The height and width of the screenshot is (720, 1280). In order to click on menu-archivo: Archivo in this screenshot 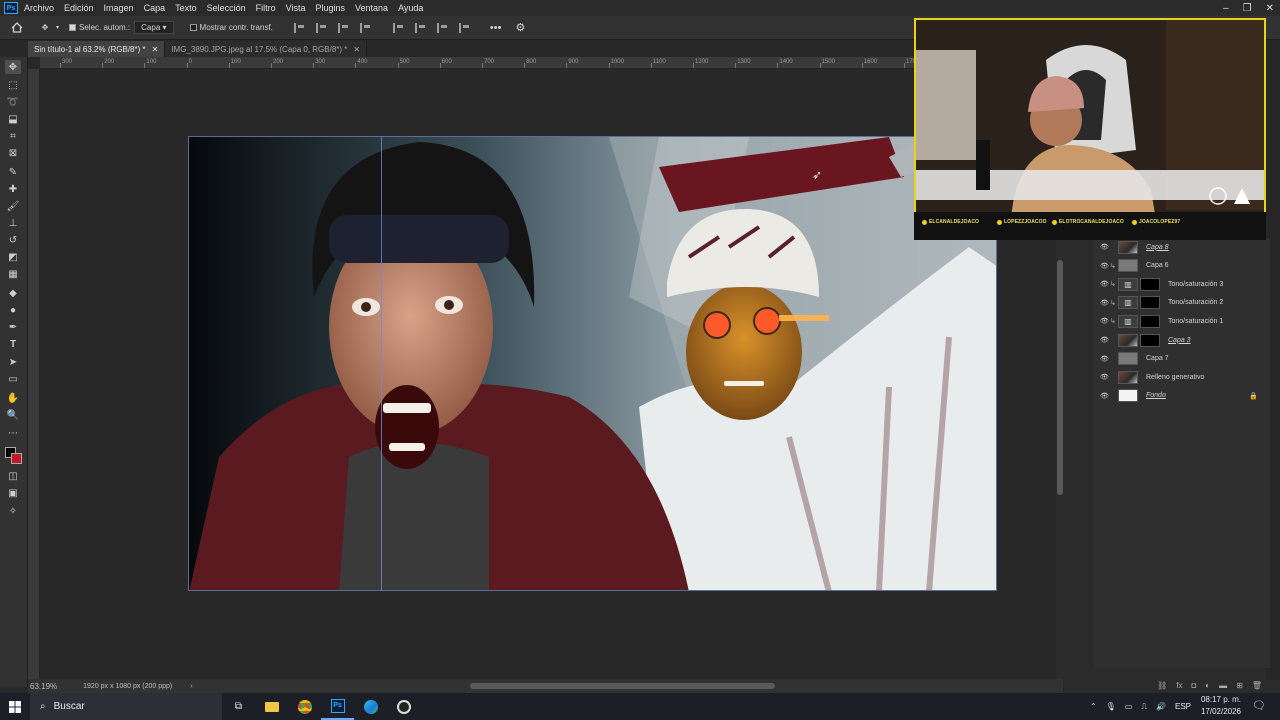, I will do `click(39, 8)`.